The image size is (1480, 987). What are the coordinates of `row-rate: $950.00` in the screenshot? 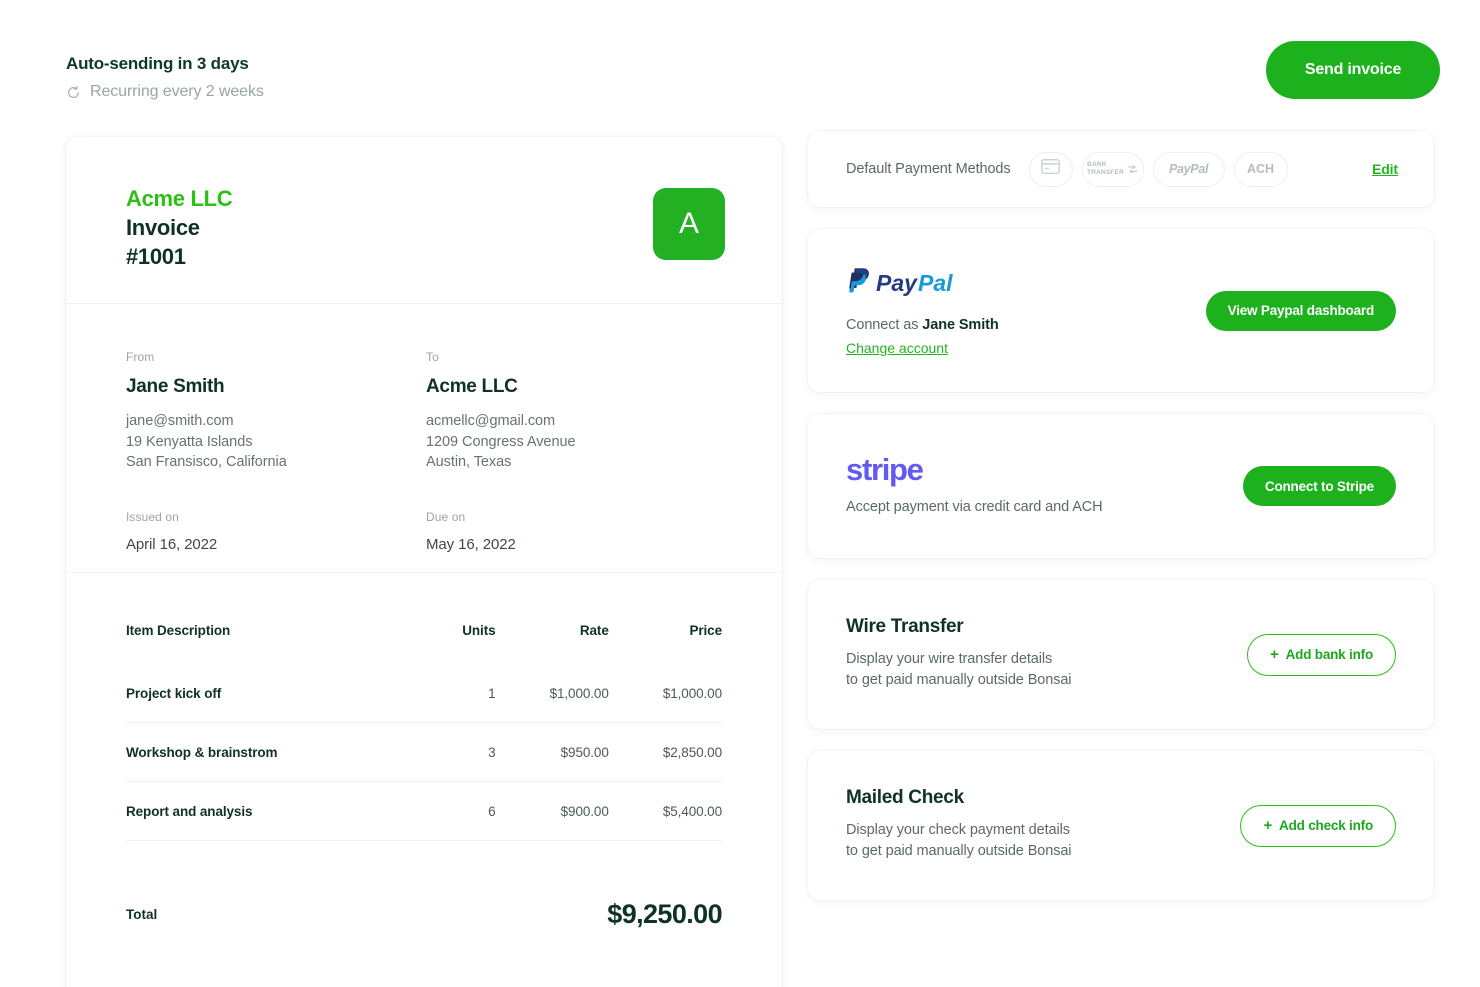 It's located at (552, 752).